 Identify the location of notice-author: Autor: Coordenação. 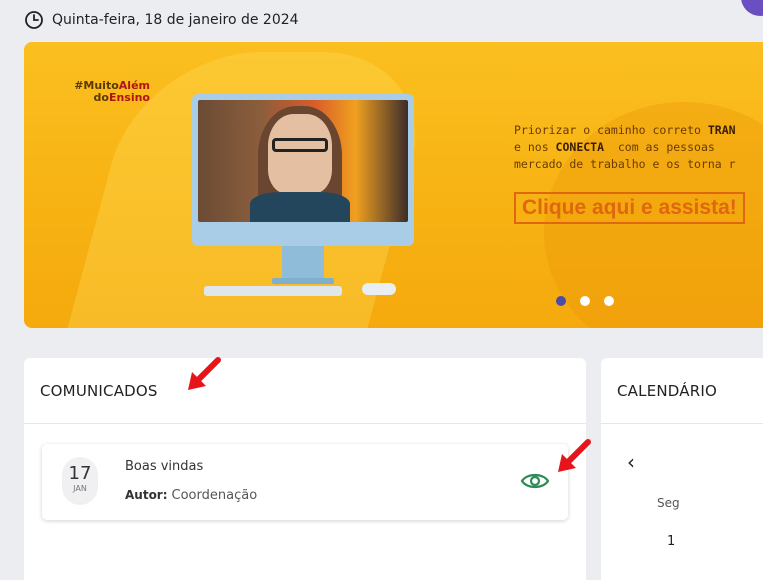
(191, 495).